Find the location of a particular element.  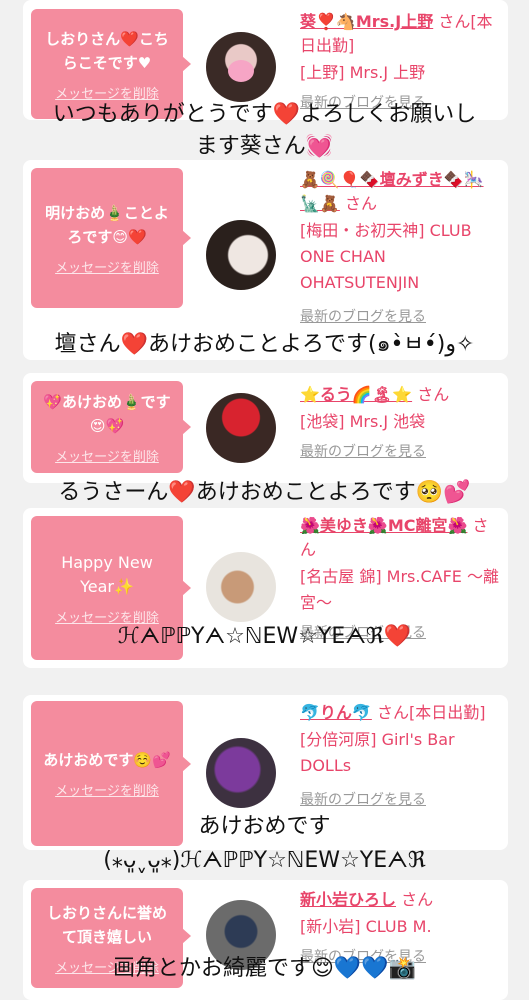

reply-caption: るうさーん❤️あけおめことよろです🥺💕 is located at coordinates (264, 492).